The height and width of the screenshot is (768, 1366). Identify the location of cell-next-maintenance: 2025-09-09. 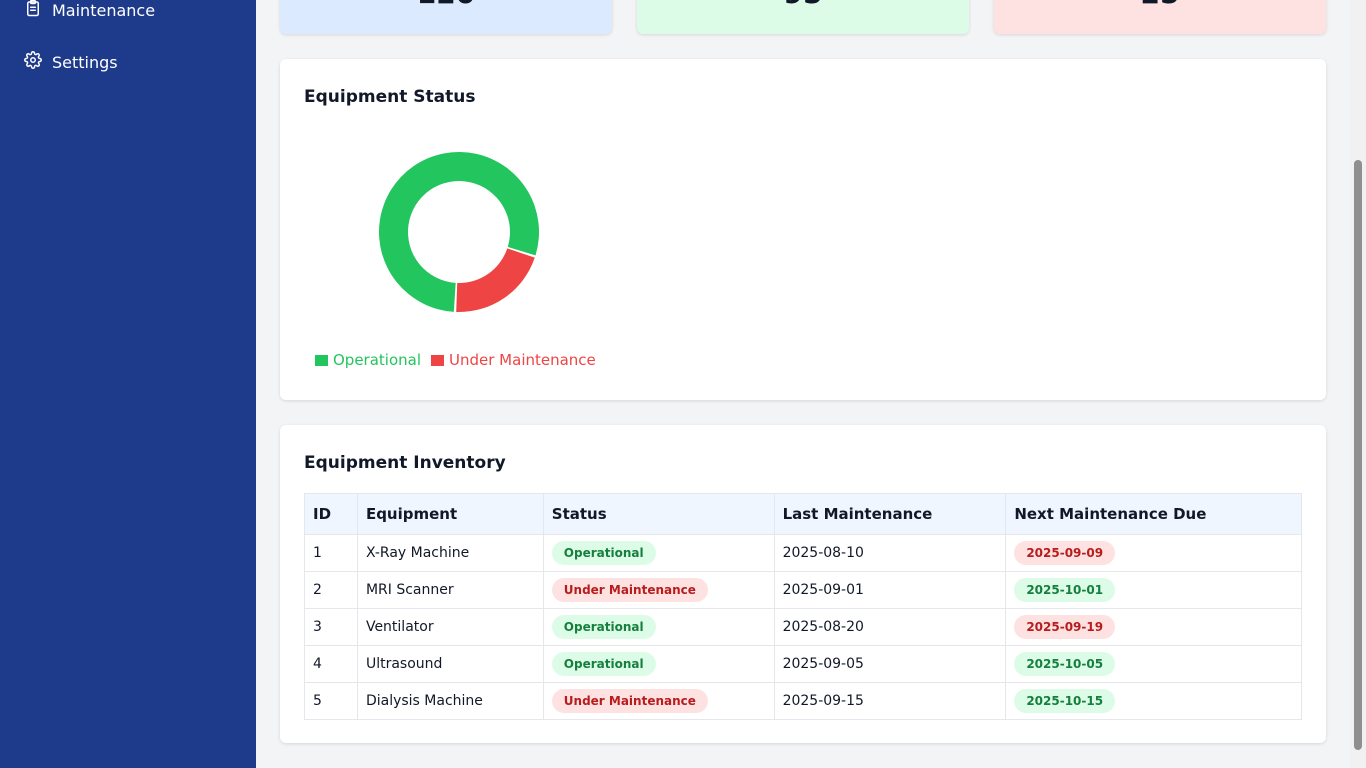
(1153, 553).